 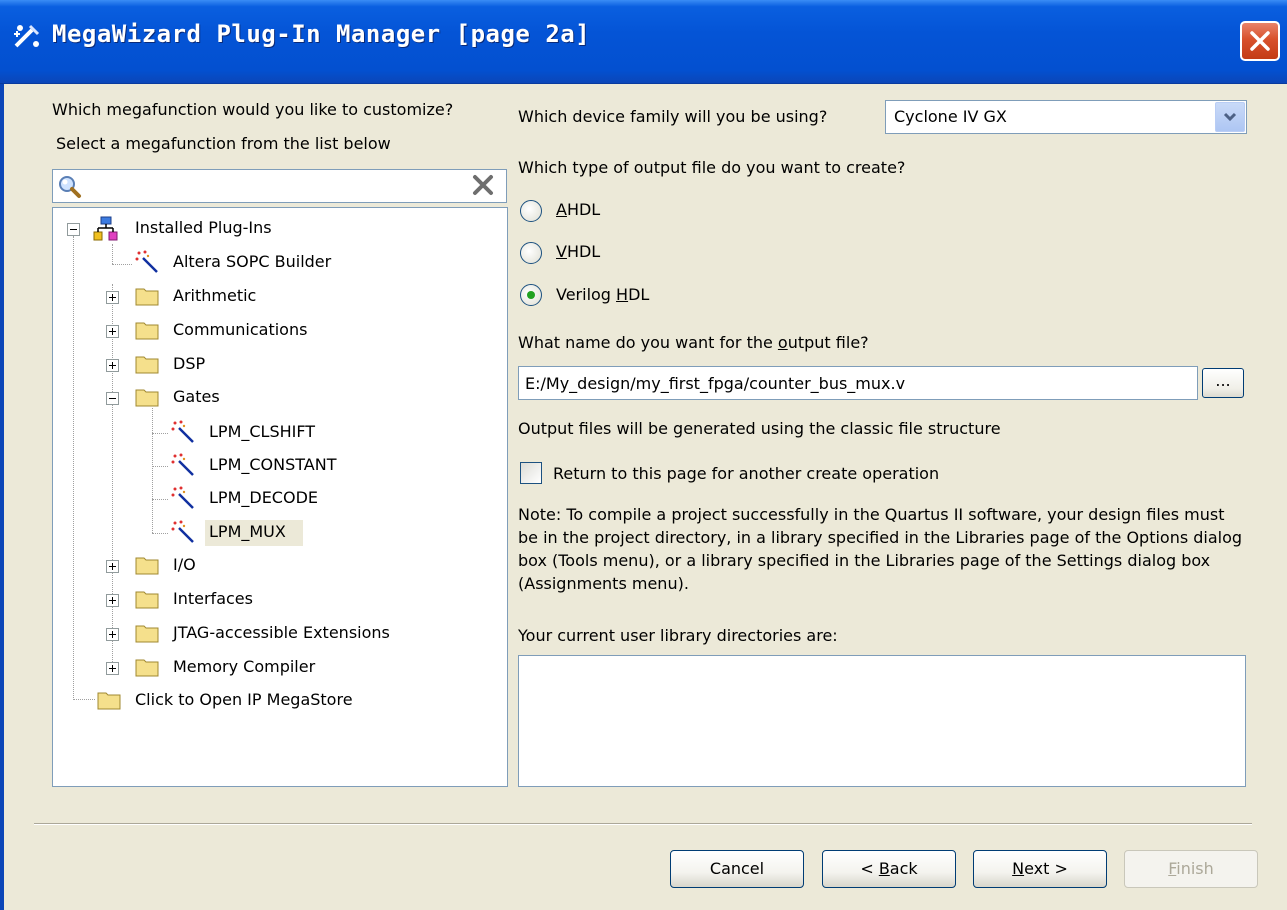 I want to click on output-file-label-pre: What name do you want for the, so click(x=648, y=342).